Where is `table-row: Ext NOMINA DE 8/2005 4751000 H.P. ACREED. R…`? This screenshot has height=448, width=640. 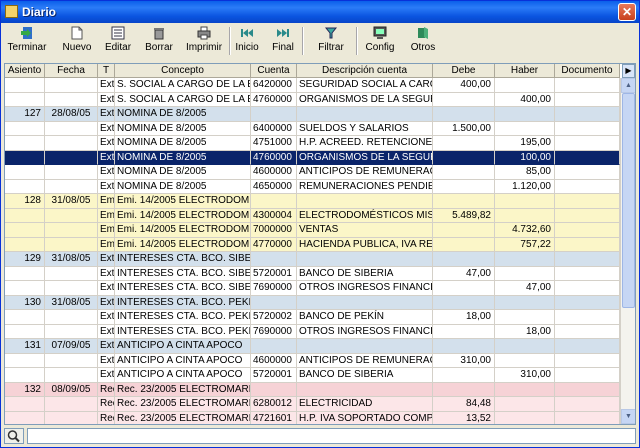
table-row: Ext NOMINA DE 8/2005 4751000 H.P. ACREED. R… is located at coordinates (312, 143).